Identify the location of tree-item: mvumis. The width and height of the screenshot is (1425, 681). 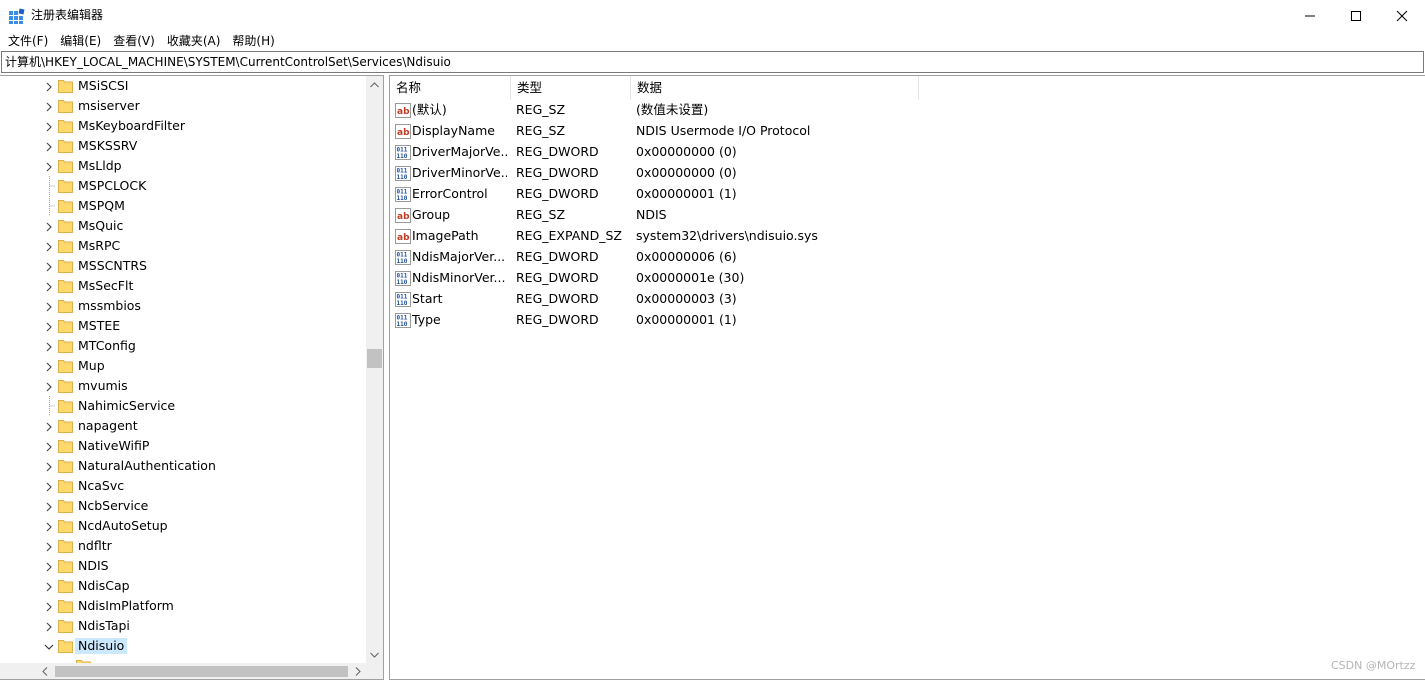
(183, 386).